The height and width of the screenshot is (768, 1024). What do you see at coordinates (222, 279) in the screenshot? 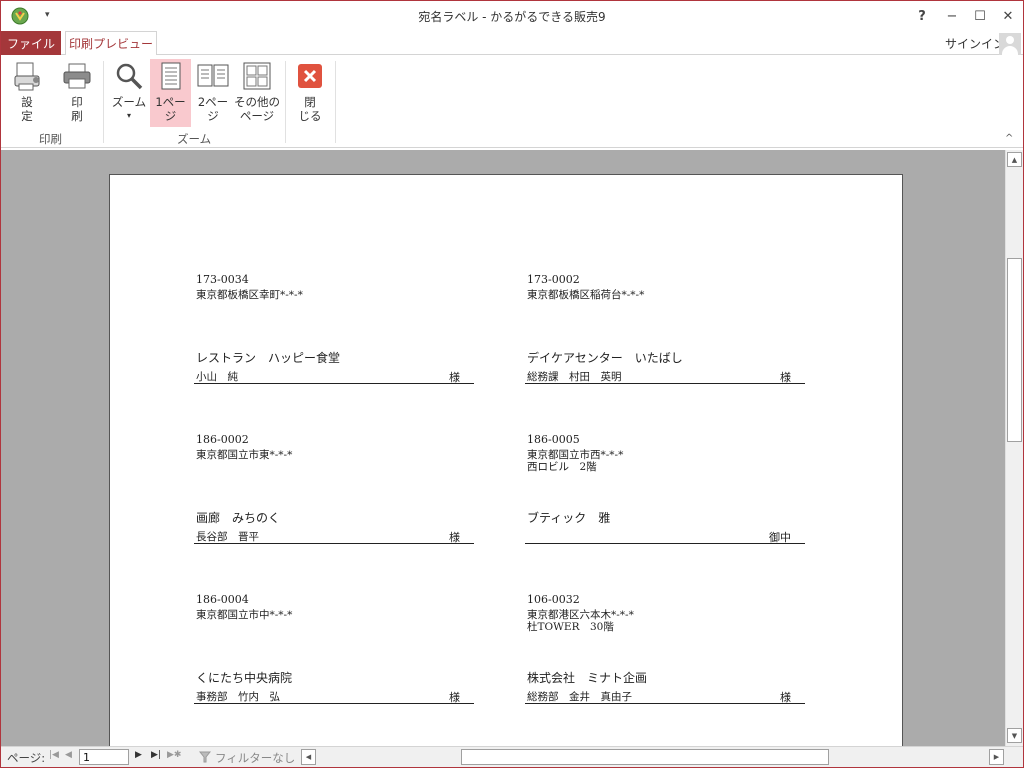
I see `postal-code: 173-0034` at bounding box center [222, 279].